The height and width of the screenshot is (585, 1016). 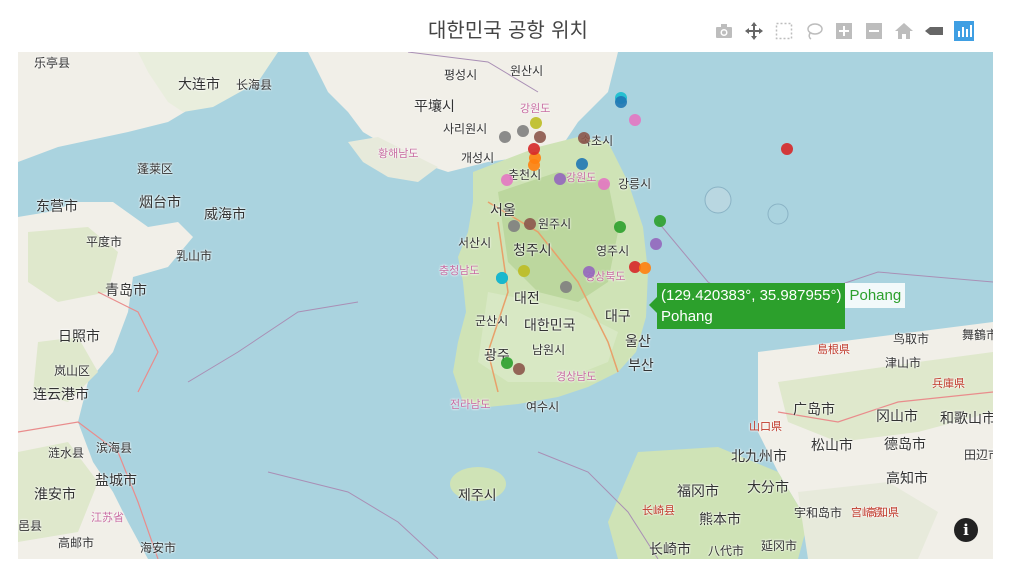 I want to click on camera-icon, so click(x=724, y=31).